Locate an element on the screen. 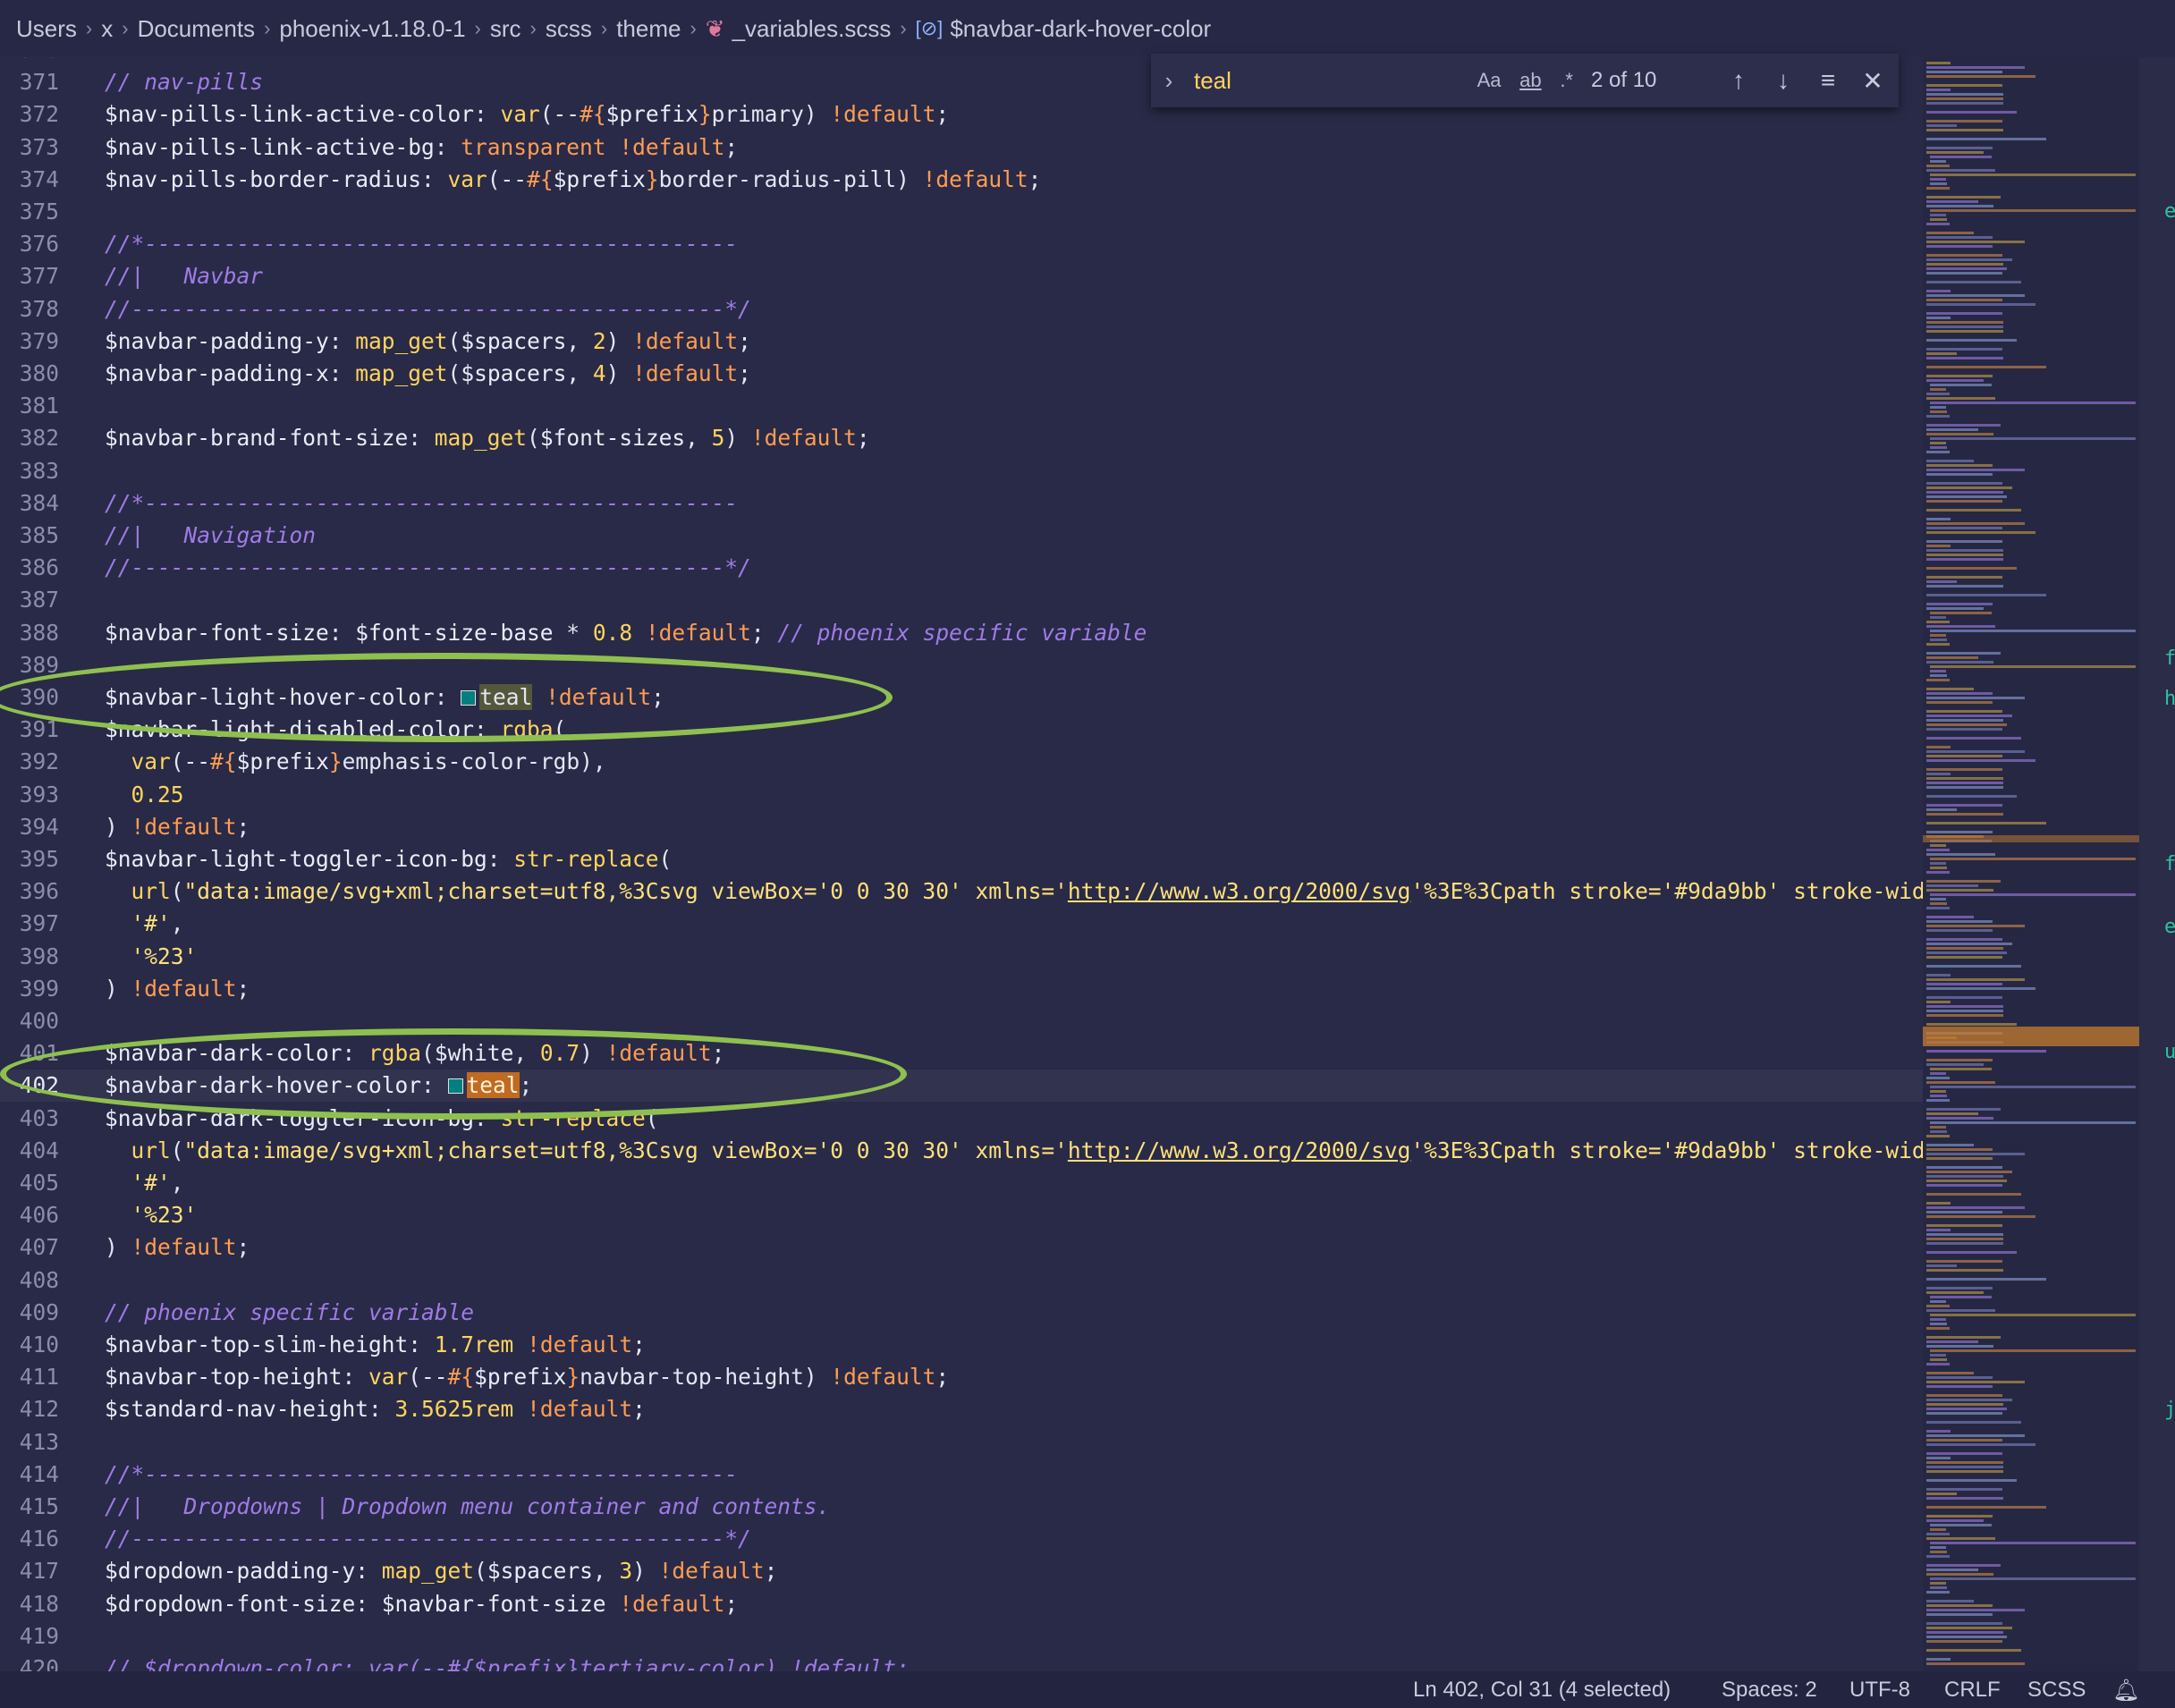 Image resolution: width=2175 pixels, height=1708 pixels. language-mode: SCSS is located at coordinates (2056, 1691).